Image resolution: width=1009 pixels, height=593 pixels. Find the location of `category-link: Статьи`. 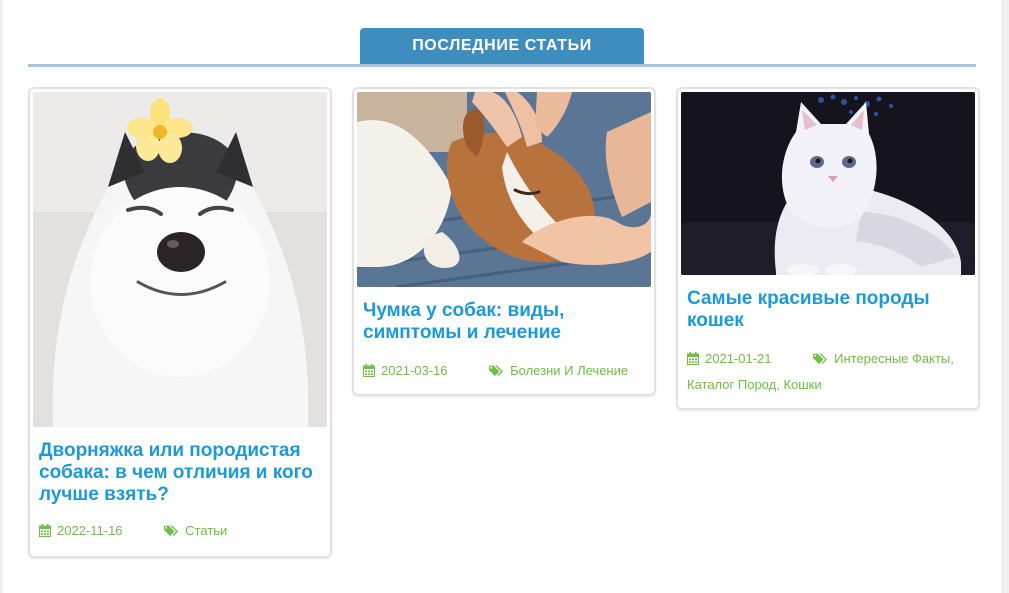

category-link: Статьи is located at coordinates (206, 530).